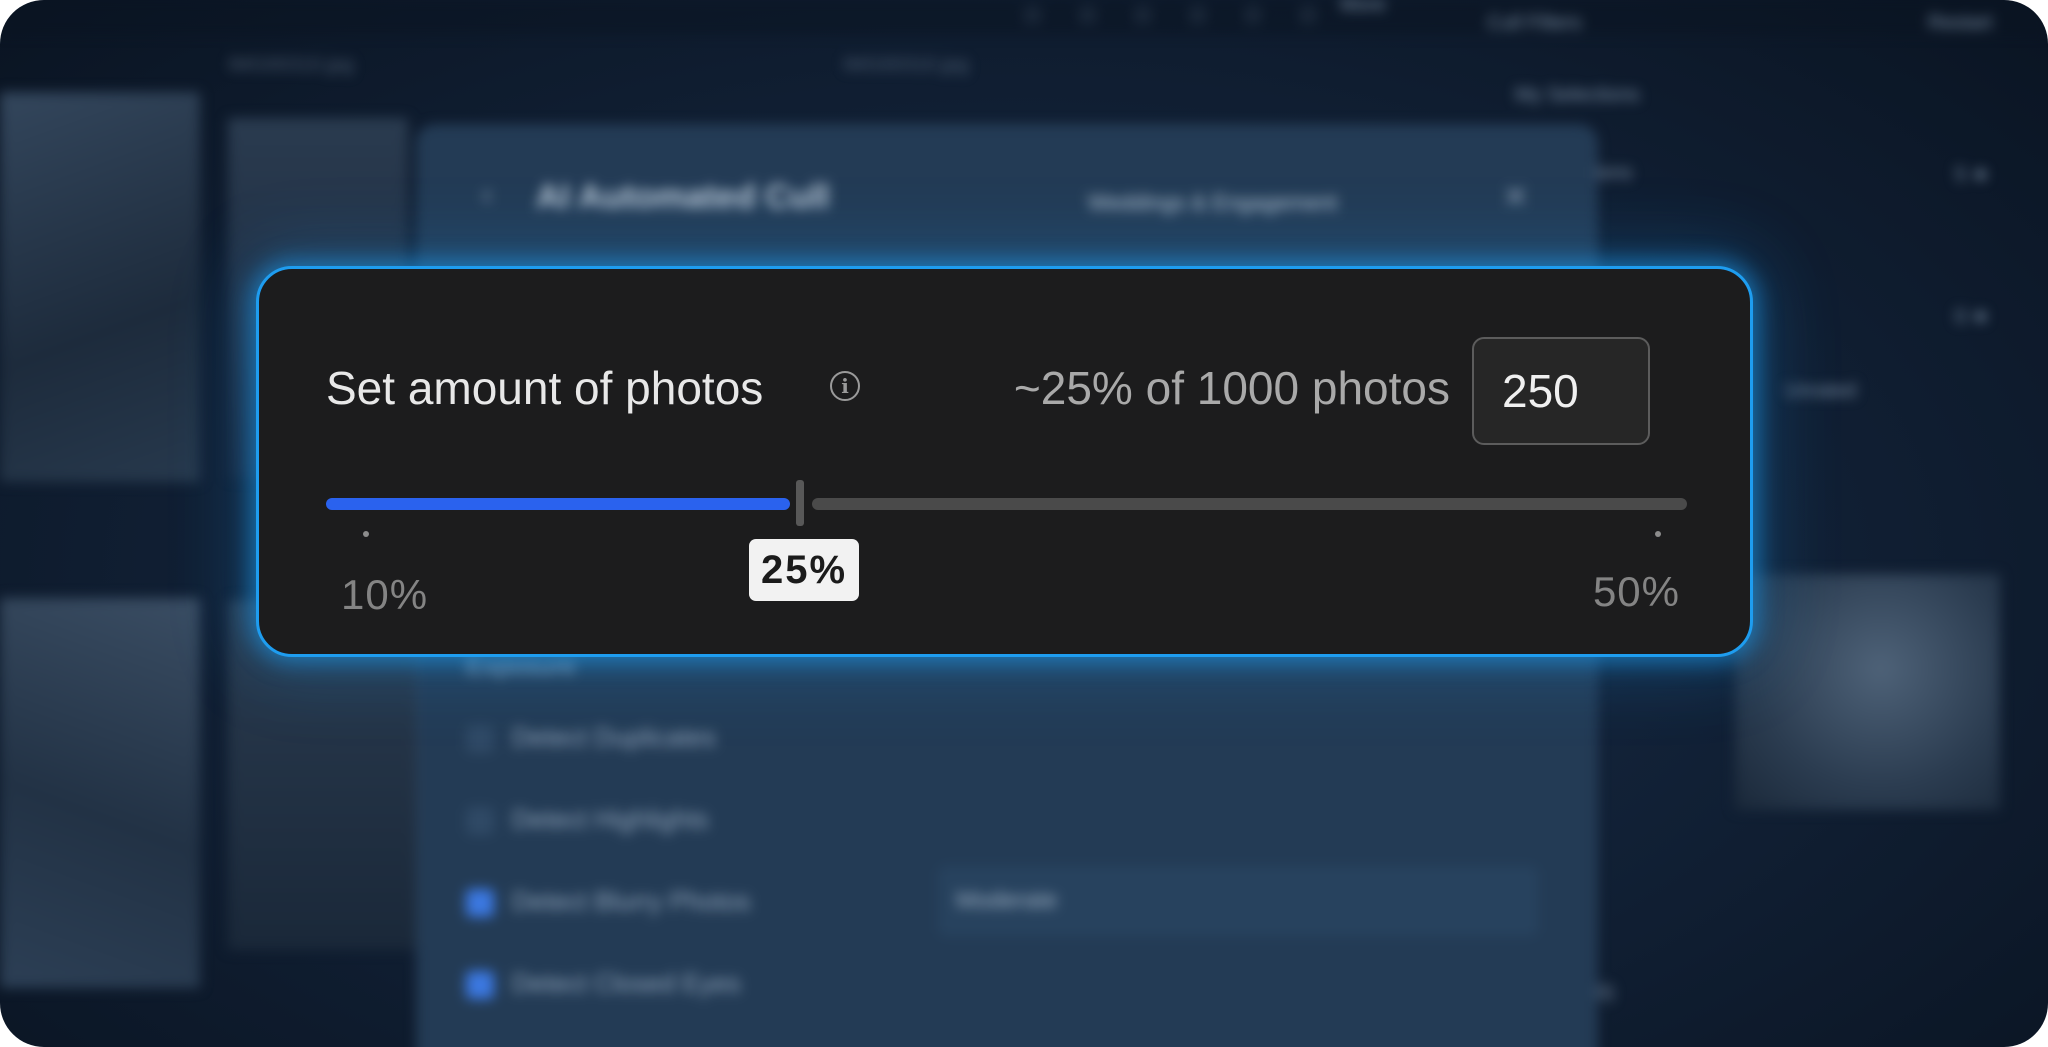 The height and width of the screenshot is (1047, 2048). What do you see at coordinates (1821, 391) in the screenshot?
I see `unrated-label: Unrated` at bounding box center [1821, 391].